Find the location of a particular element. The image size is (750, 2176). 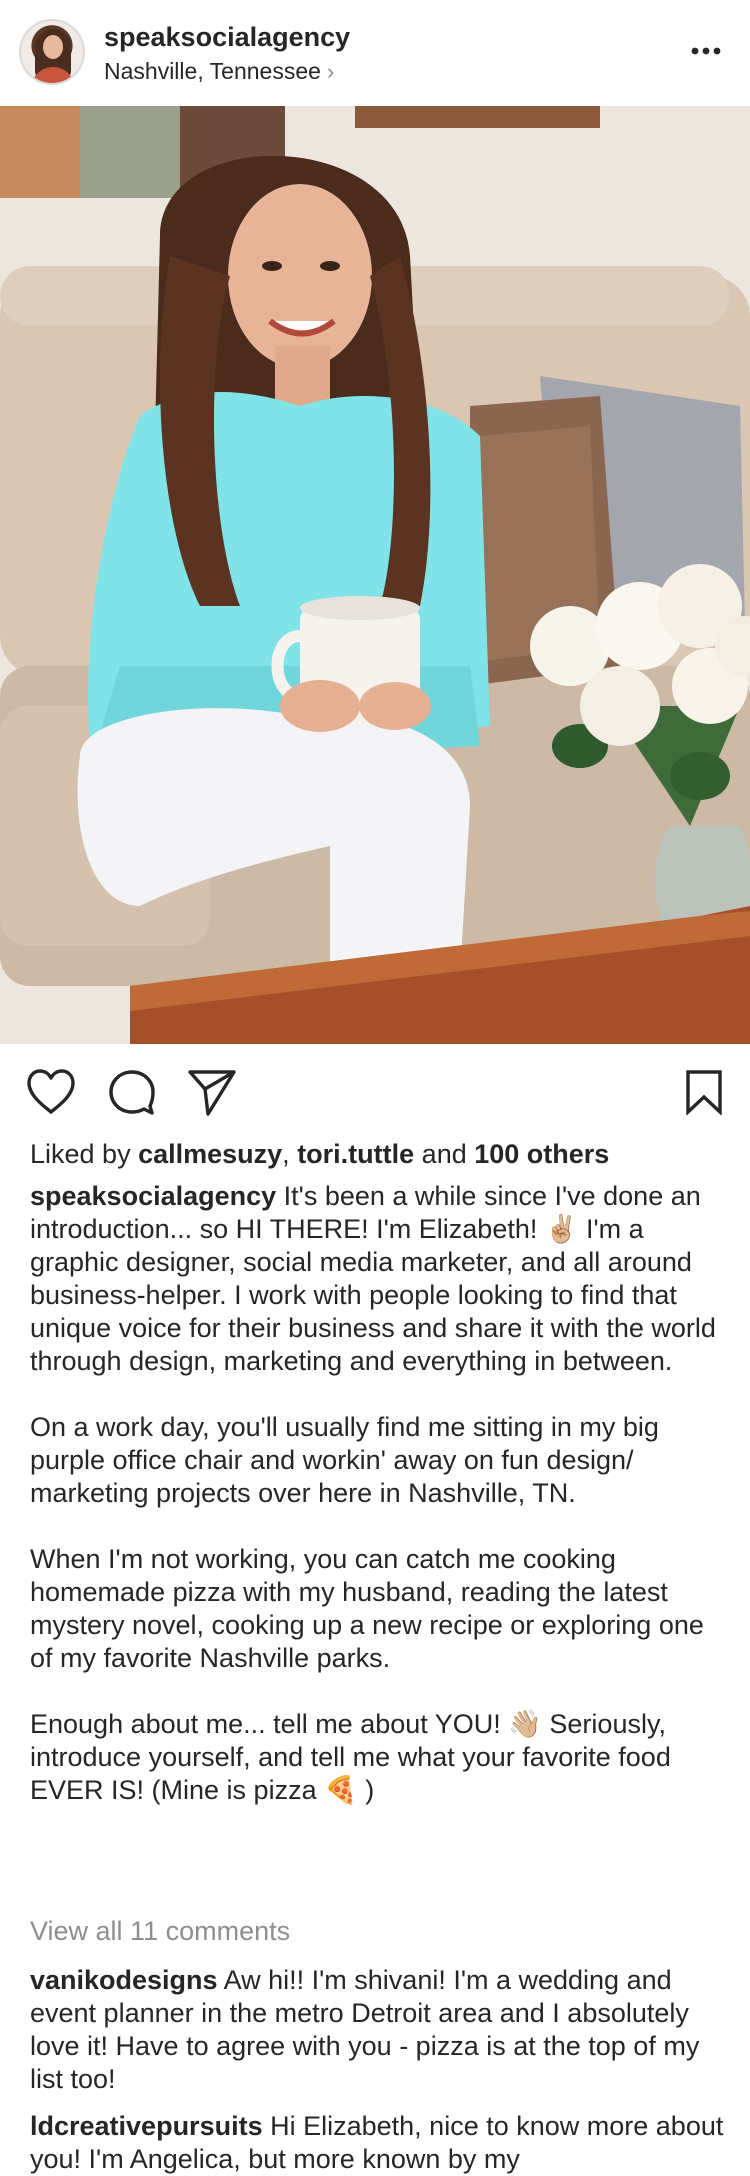

heart-icon is located at coordinates (51, 1091).